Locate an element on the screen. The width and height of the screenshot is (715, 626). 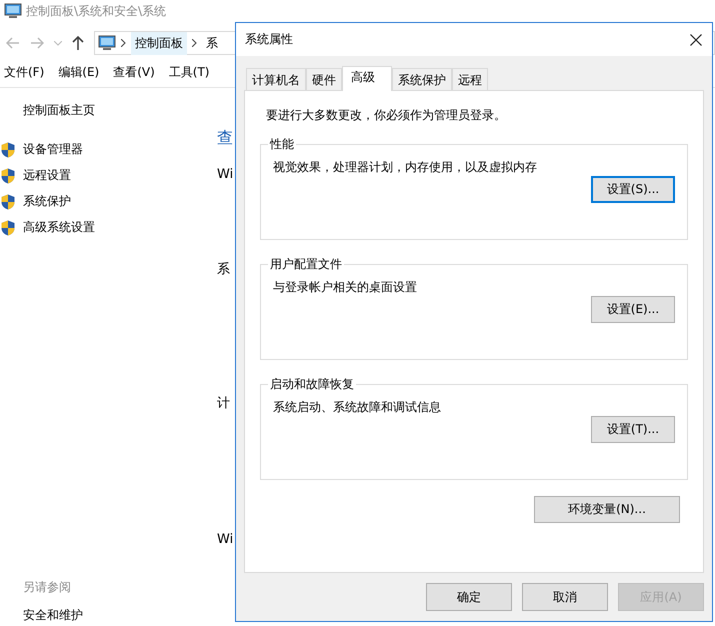
group-description: 系统启动、系统故障和调试信息 is located at coordinates (357, 407).